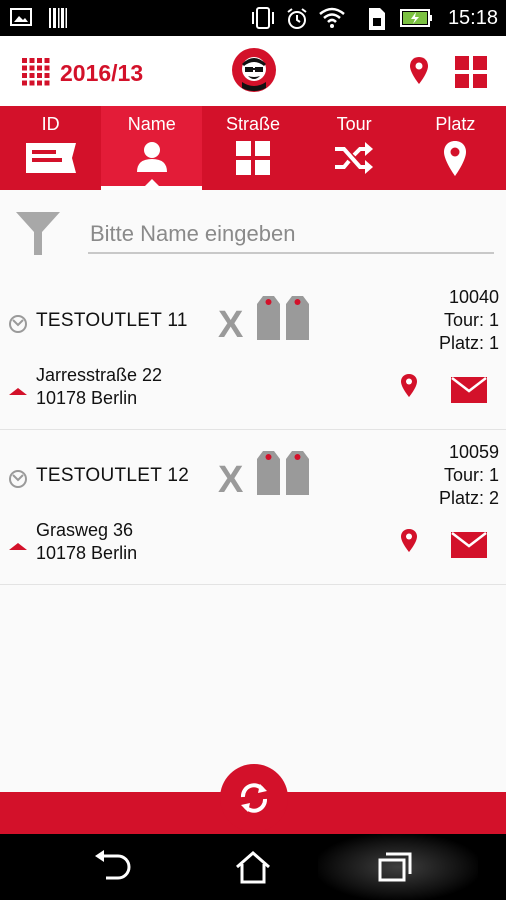  I want to click on shuffle-icon, so click(354, 158).